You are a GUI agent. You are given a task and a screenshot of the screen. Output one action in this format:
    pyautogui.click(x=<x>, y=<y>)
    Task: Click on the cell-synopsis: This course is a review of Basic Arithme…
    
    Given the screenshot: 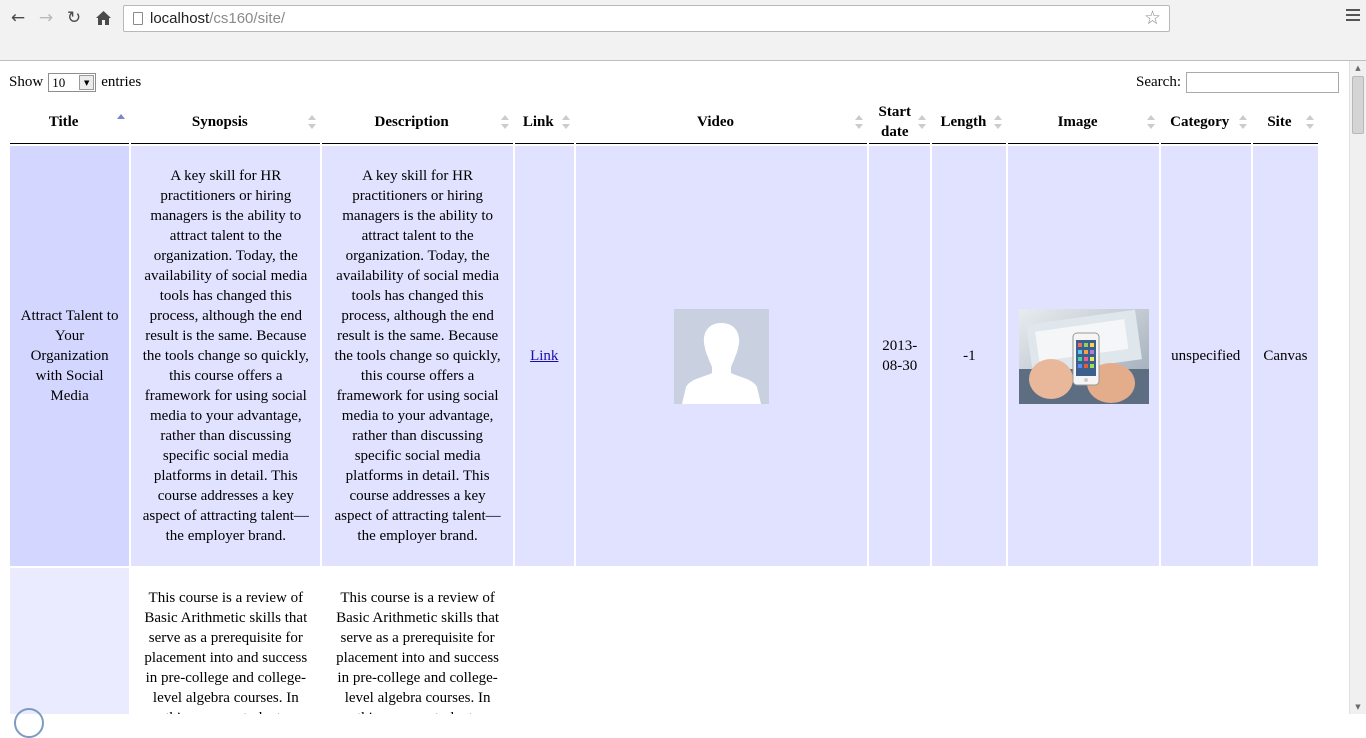 What is the action you would take?
    pyautogui.click(x=226, y=641)
    